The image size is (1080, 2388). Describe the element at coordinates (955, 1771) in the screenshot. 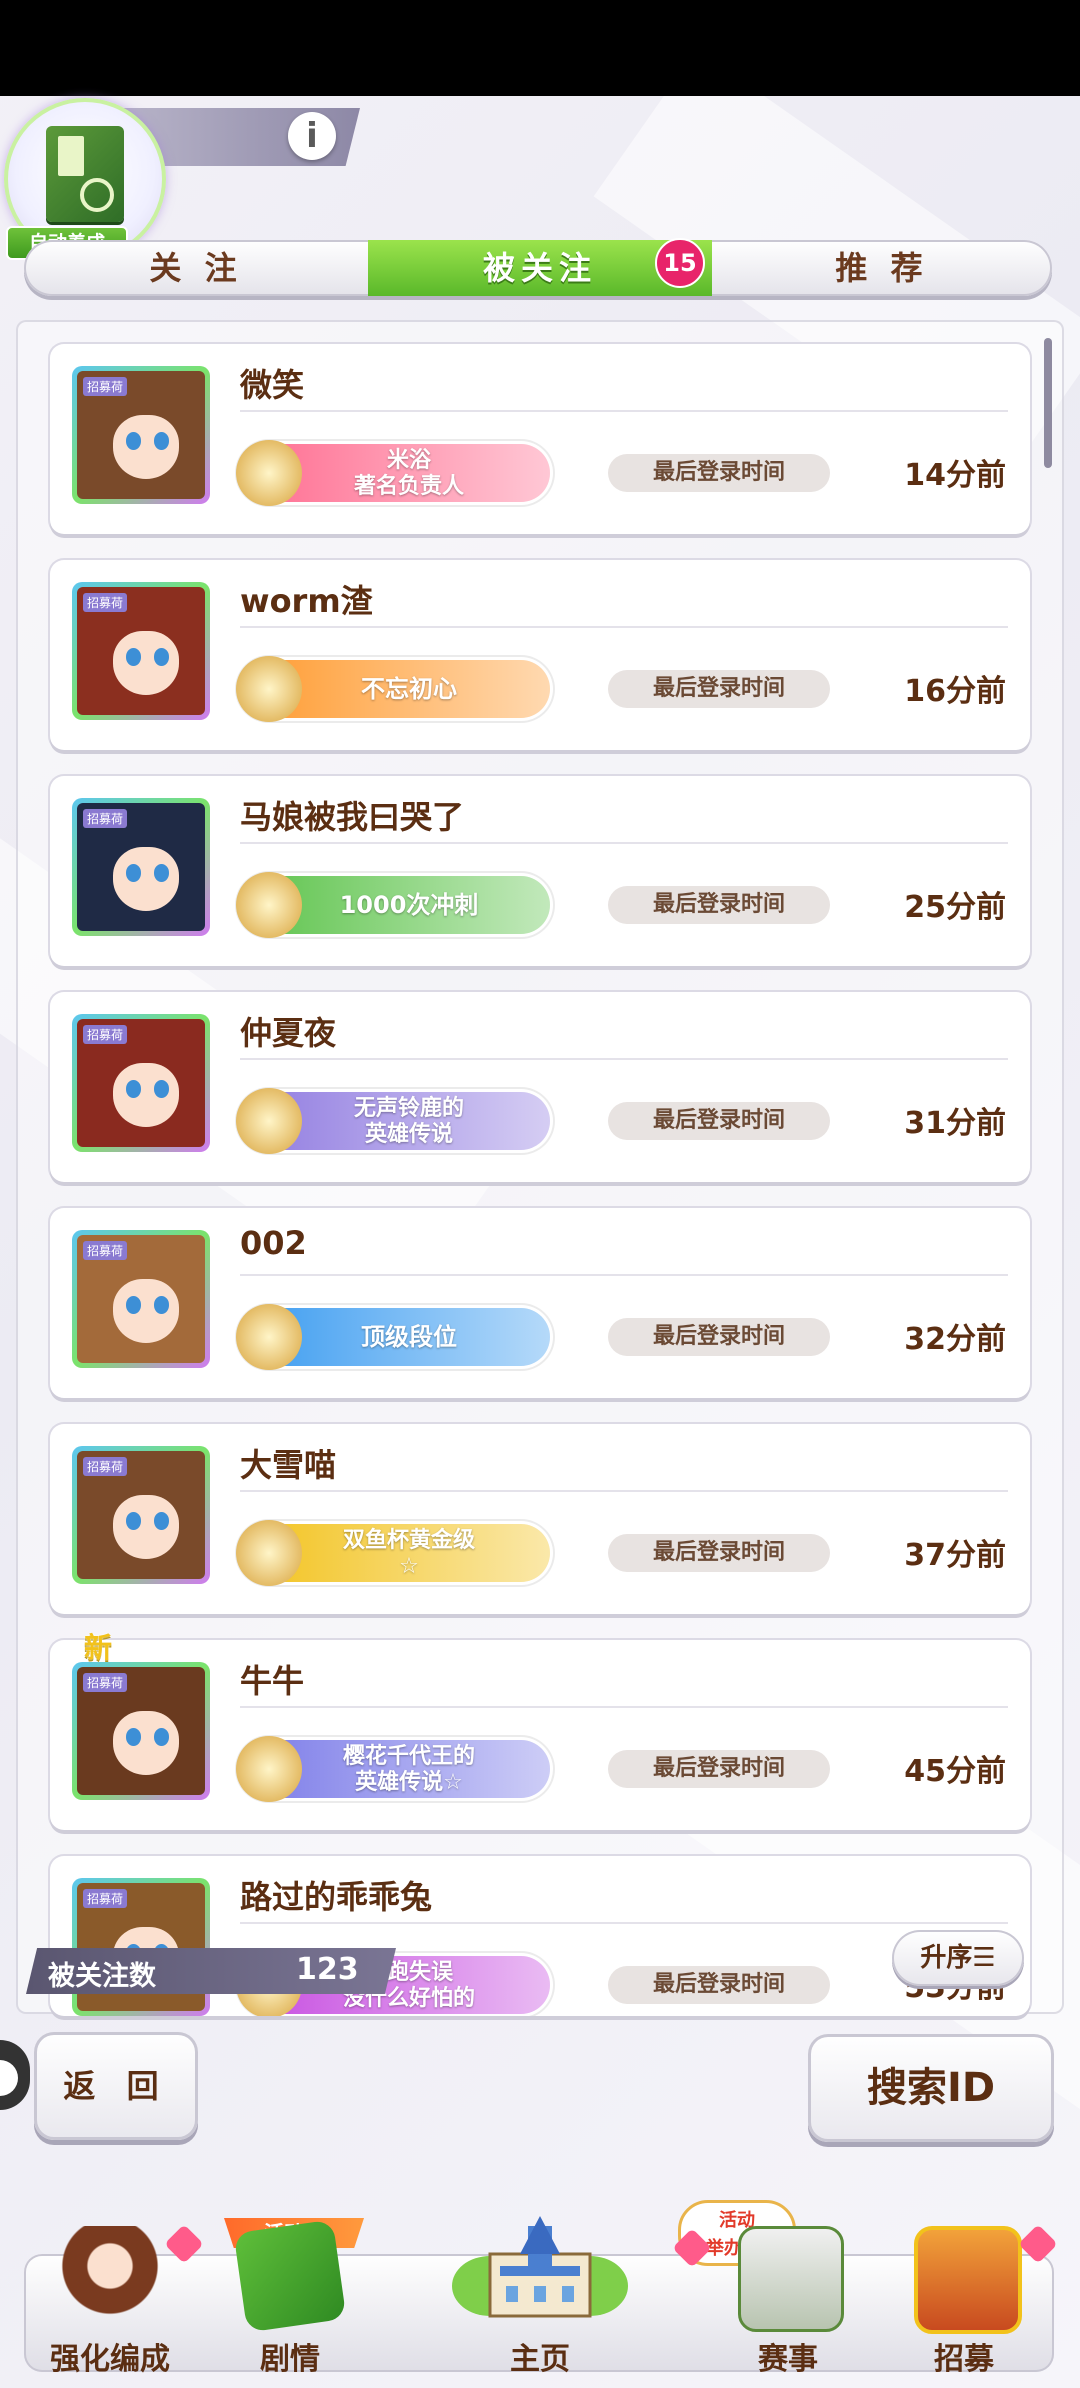

I see `last-login-time: 45分前` at that location.